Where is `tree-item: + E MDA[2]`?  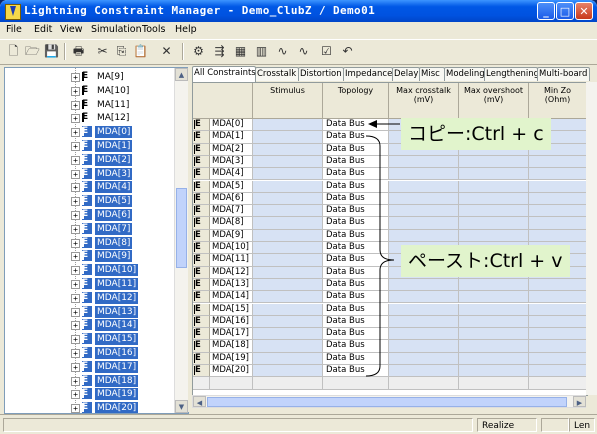 tree-item: + E MDA[2] is located at coordinates (90, 160).